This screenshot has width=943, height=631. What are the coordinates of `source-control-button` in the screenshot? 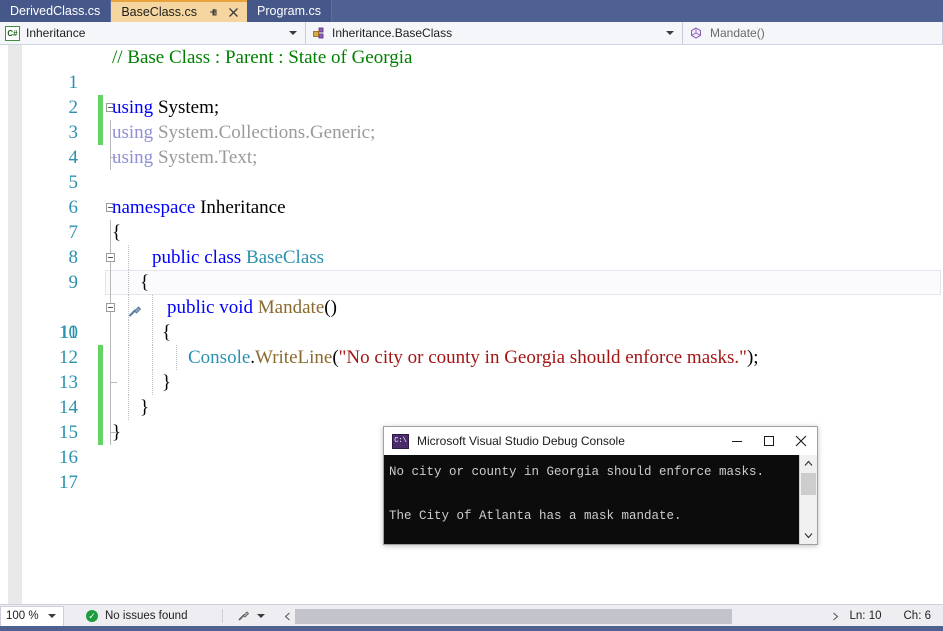 It's located at (251, 616).